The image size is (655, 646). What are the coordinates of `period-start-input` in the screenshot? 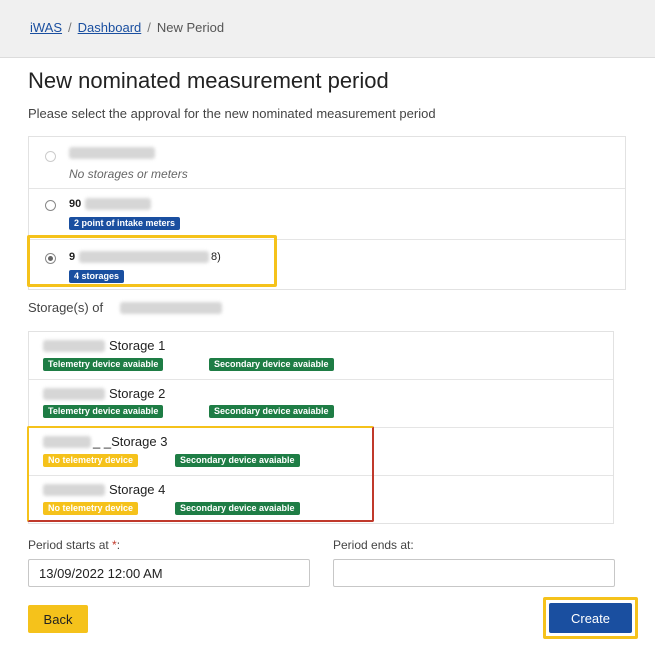 It's located at (169, 573).